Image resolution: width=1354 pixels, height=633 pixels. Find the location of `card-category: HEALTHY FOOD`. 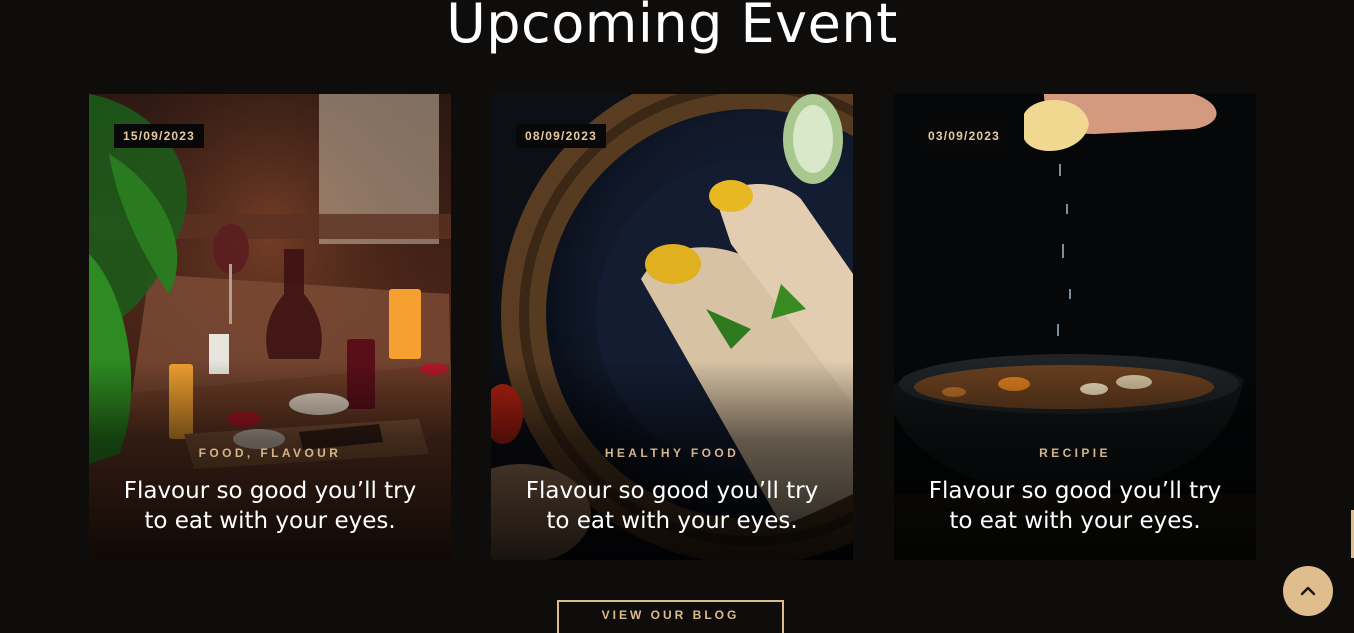

card-category: HEALTHY FOOD is located at coordinates (672, 453).